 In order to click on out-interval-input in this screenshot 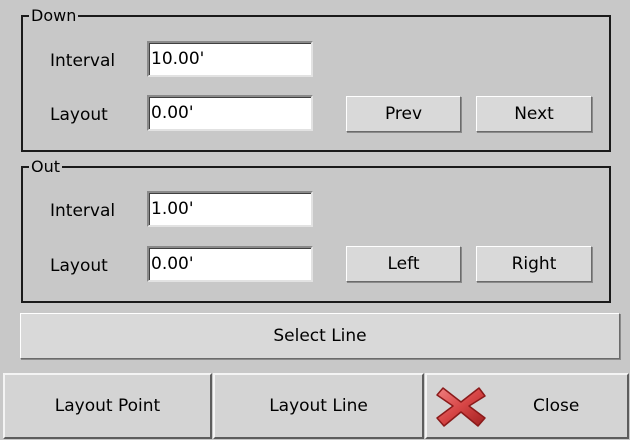, I will do `click(230, 209)`.